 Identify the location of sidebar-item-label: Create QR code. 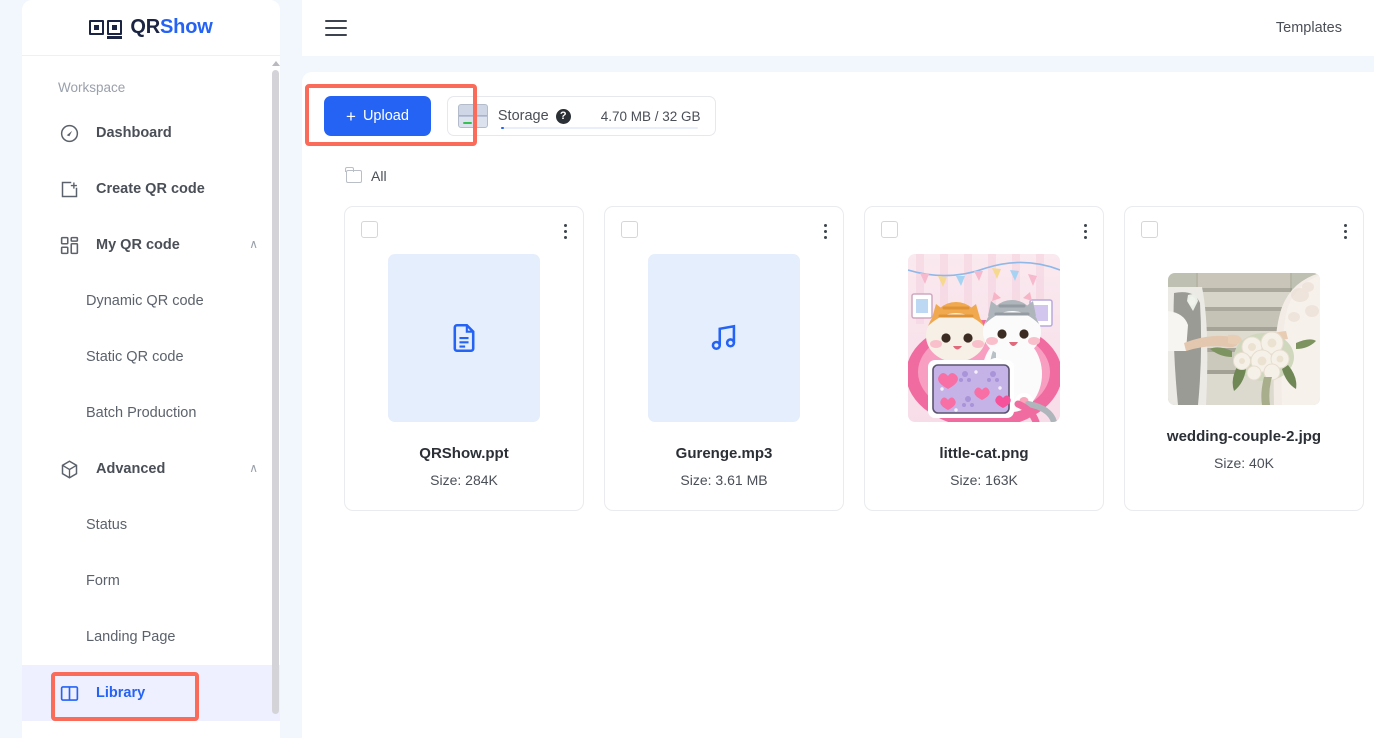
(150, 189).